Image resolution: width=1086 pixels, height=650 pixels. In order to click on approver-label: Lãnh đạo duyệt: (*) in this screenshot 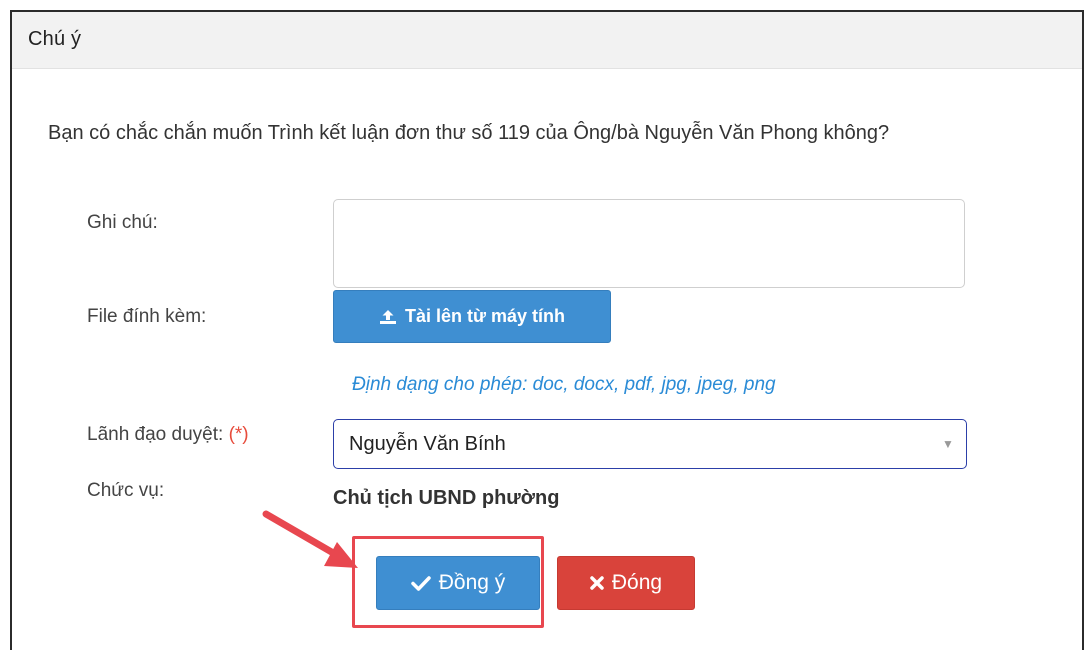, I will do `click(168, 435)`.